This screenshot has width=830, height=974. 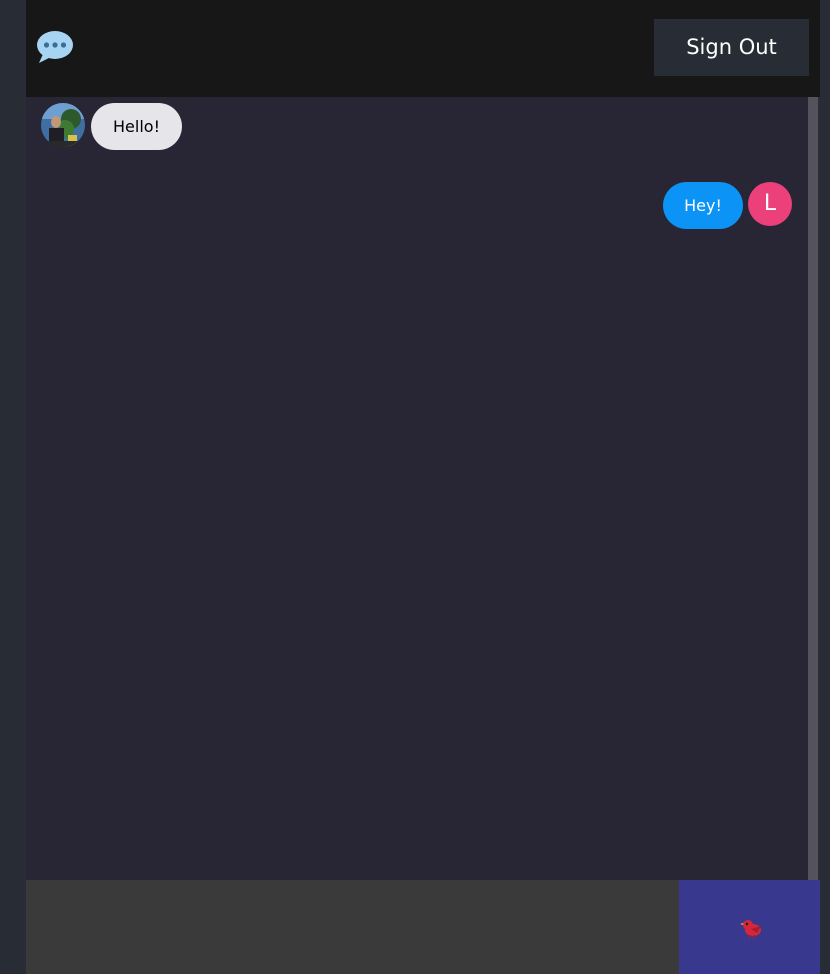 What do you see at coordinates (136, 126) in the screenshot?
I see `message-bubble: Hello!` at bounding box center [136, 126].